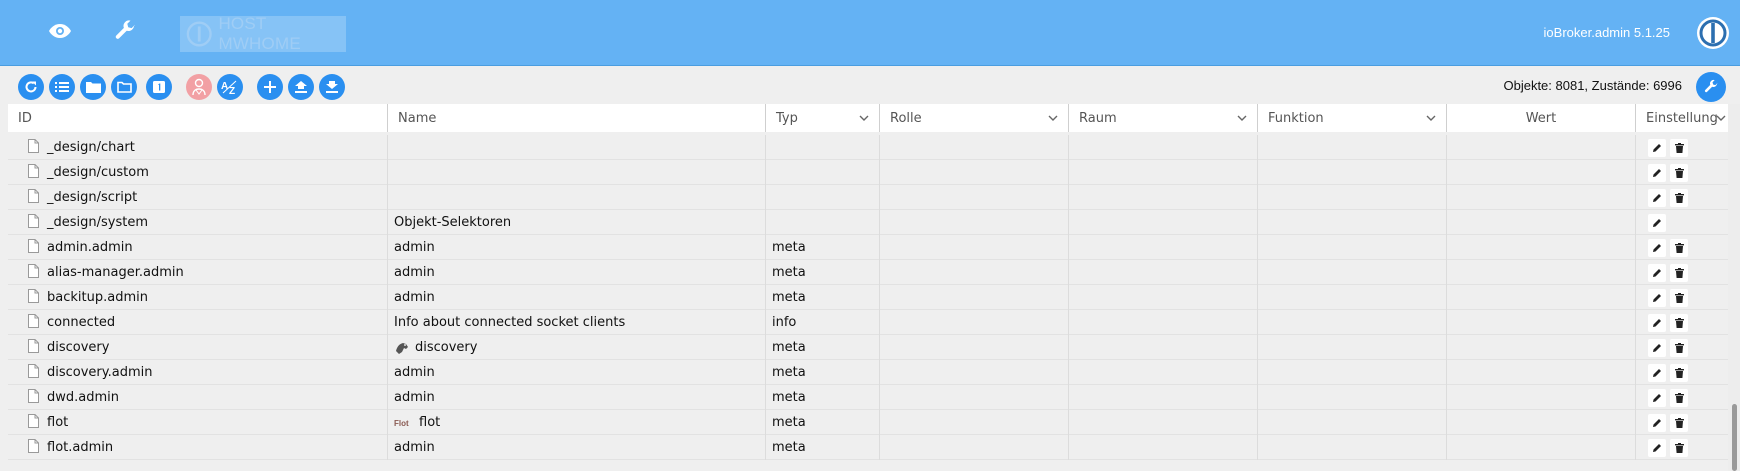  Describe the element at coordinates (1682, 118) in the screenshot. I see `column-header-einstellungen: Einstellung` at that location.